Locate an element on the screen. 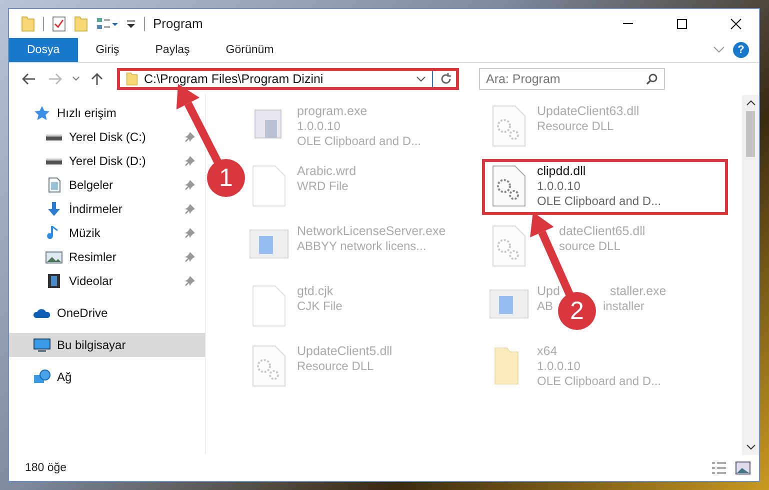 The width and height of the screenshot is (769, 490). minimize-icon is located at coordinates (628, 23).